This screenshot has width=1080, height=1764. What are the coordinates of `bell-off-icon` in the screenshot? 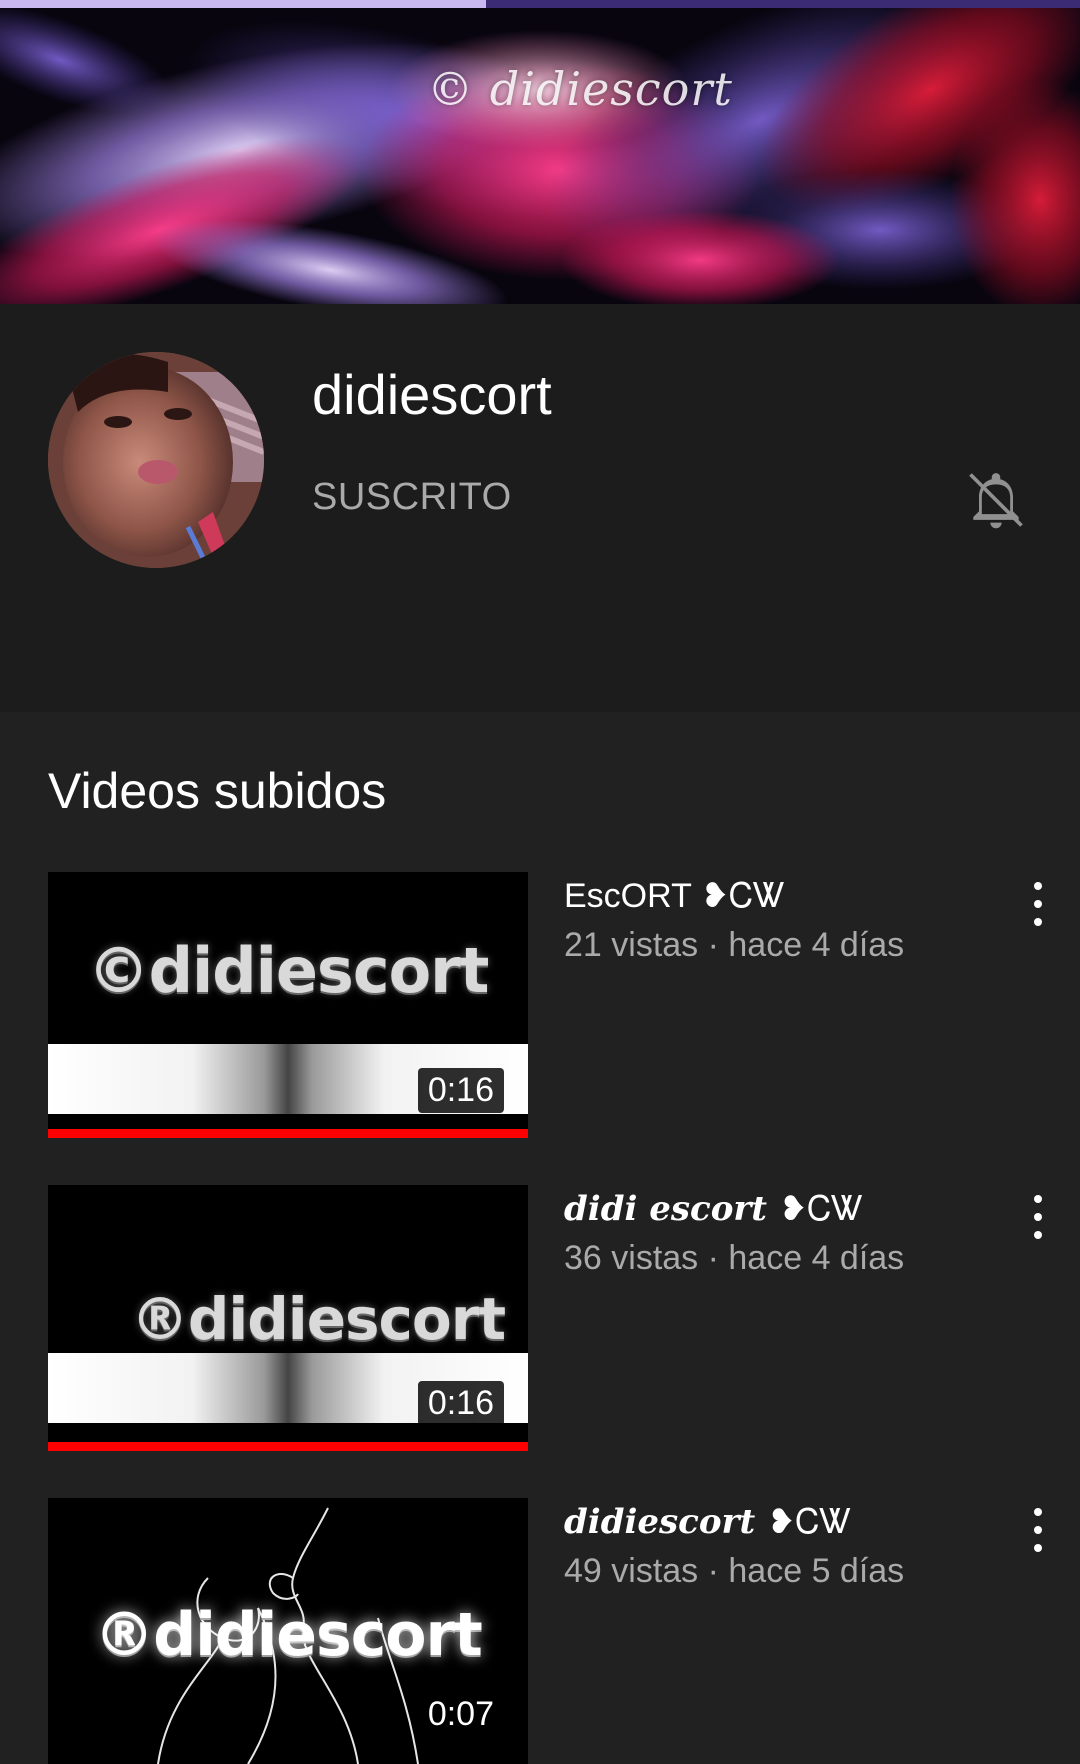 It's located at (996, 501).